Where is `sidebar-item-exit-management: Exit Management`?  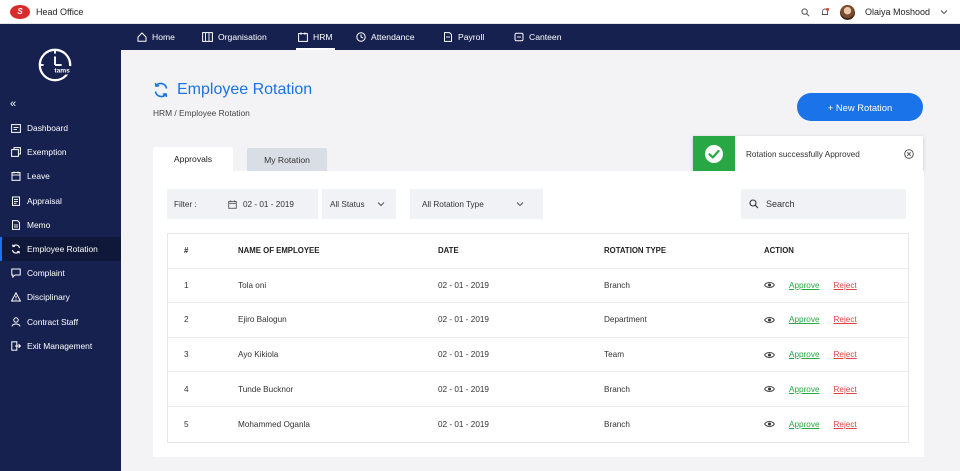 sidebar-item-exit-management: Exit Management is located at coordinates (60, 346).